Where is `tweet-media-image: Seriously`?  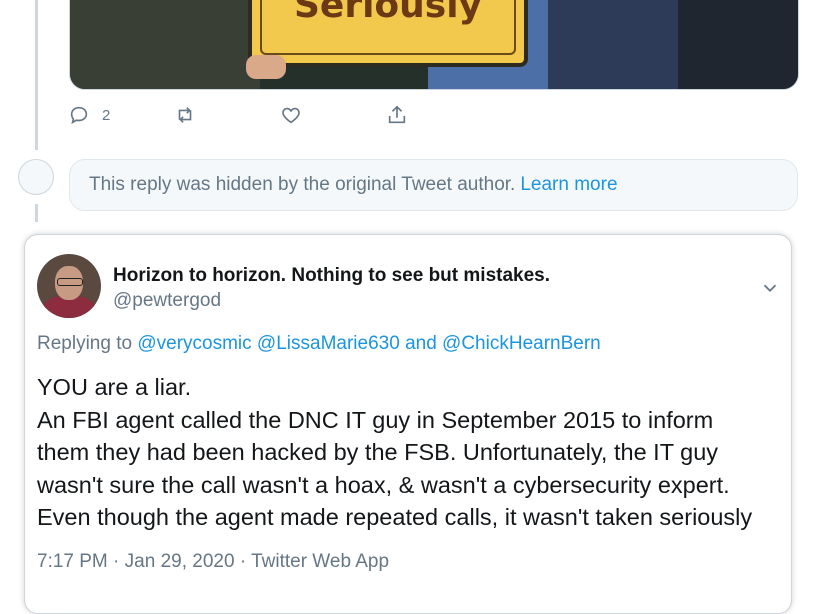
tweet-media-image: Seriously is located at coordinates (434, 45).